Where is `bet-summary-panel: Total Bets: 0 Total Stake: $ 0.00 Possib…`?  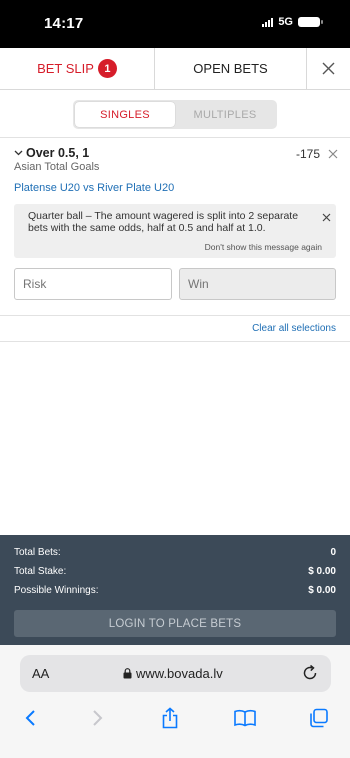
bet-summary-panel: Total Bets: 0 Total Stake: $ 0.00 Possib… is located at coordinates (175, 590).